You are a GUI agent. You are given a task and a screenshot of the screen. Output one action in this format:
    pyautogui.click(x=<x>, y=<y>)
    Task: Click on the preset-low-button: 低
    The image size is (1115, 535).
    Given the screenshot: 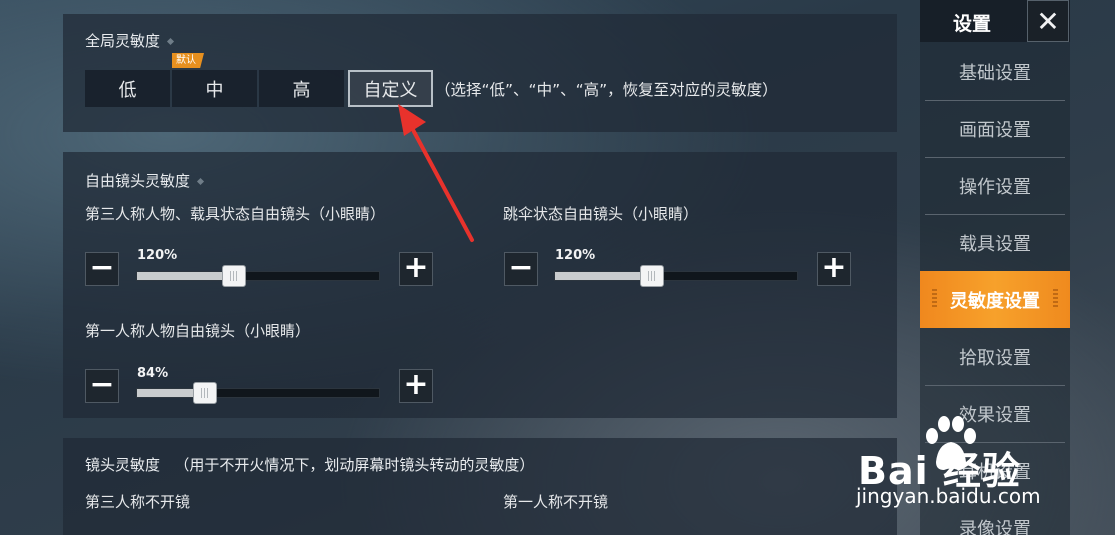 What is the action you would take?
    pyautogui.click(x=127, y=88)
    